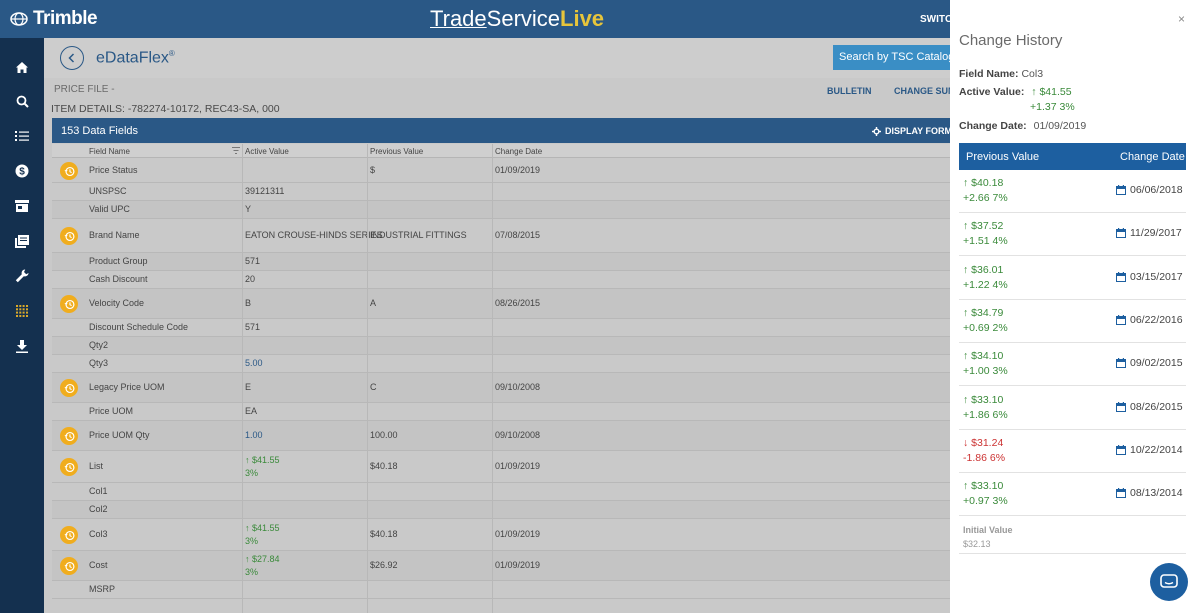 Image resolution: width=1200 pixels, height=613 pixels. What do you see at coordinates (983, 269) in the screenshot?
I see `previous-value: ↑ $36.01` at bounding box center [983, 269].